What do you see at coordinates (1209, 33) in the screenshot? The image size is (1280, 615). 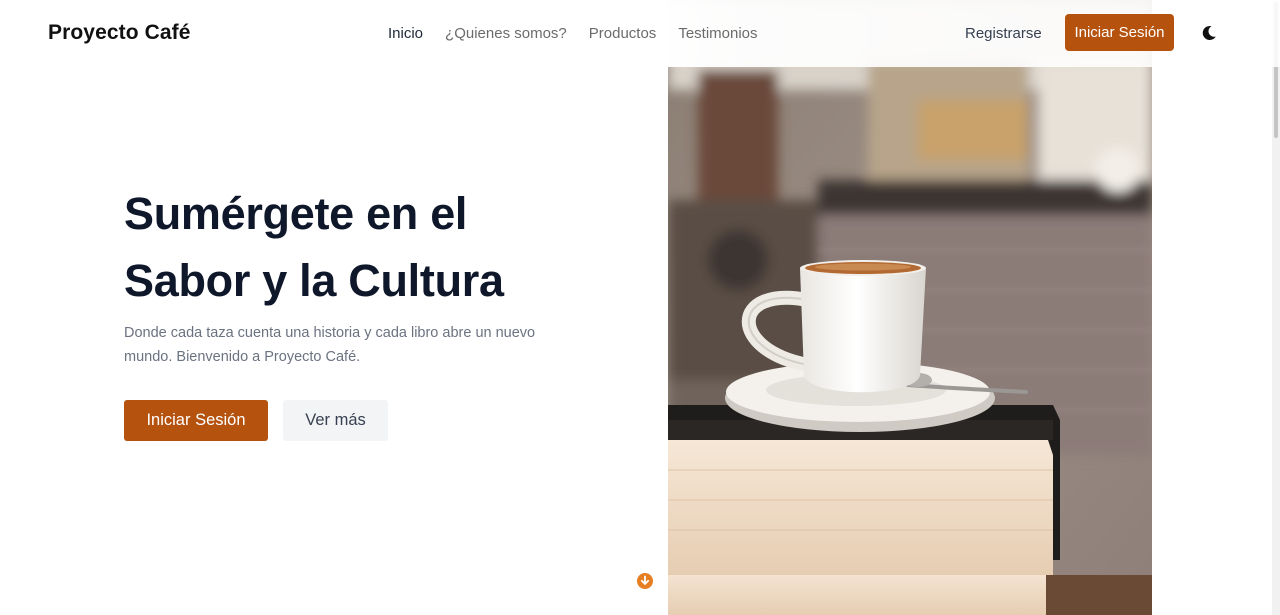 I see `moon-icon` at bounding box center [1209, 33].